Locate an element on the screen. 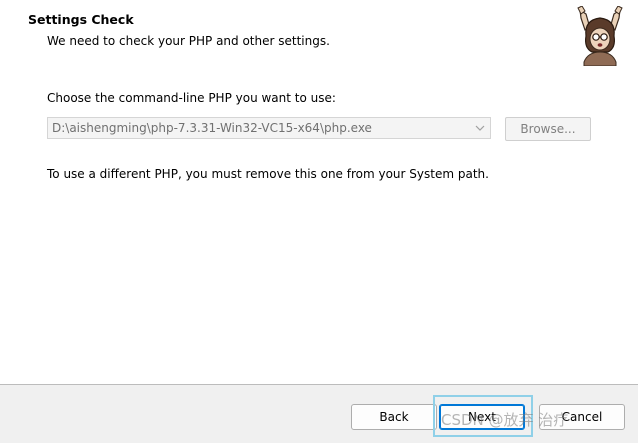 The image size is (638, 443). page-title: Settings Check is located at coordinates (81, 19).